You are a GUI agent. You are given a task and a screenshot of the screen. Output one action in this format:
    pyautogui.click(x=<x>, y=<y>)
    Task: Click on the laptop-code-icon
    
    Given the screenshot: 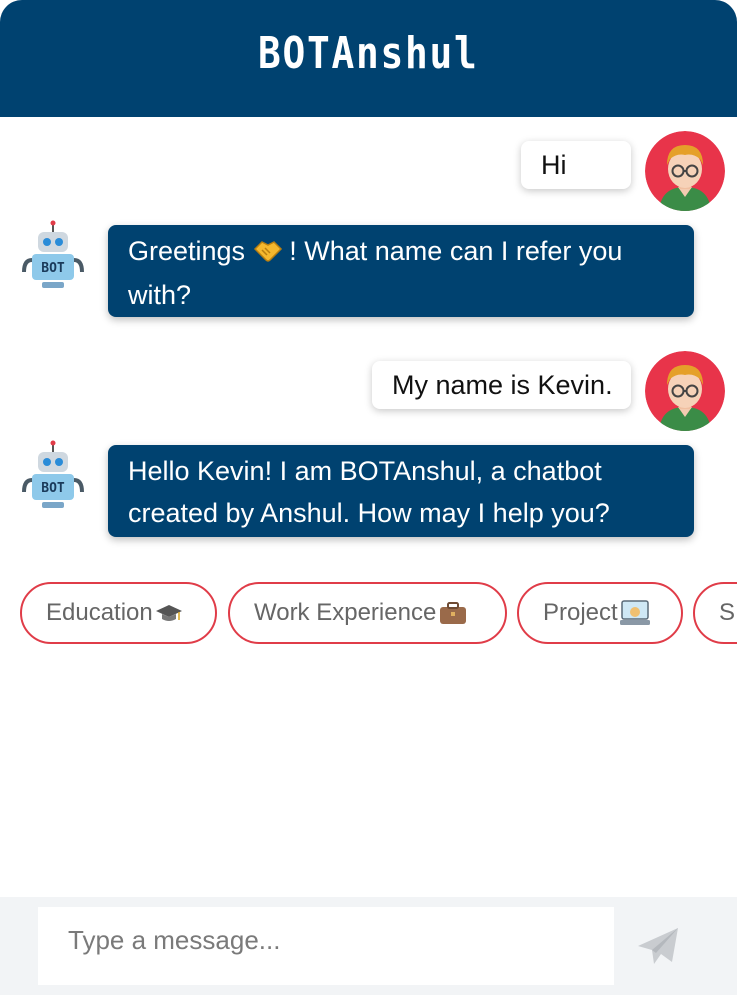 What is the action you would take?
    pyautogui.click(x=634, y=613)
    